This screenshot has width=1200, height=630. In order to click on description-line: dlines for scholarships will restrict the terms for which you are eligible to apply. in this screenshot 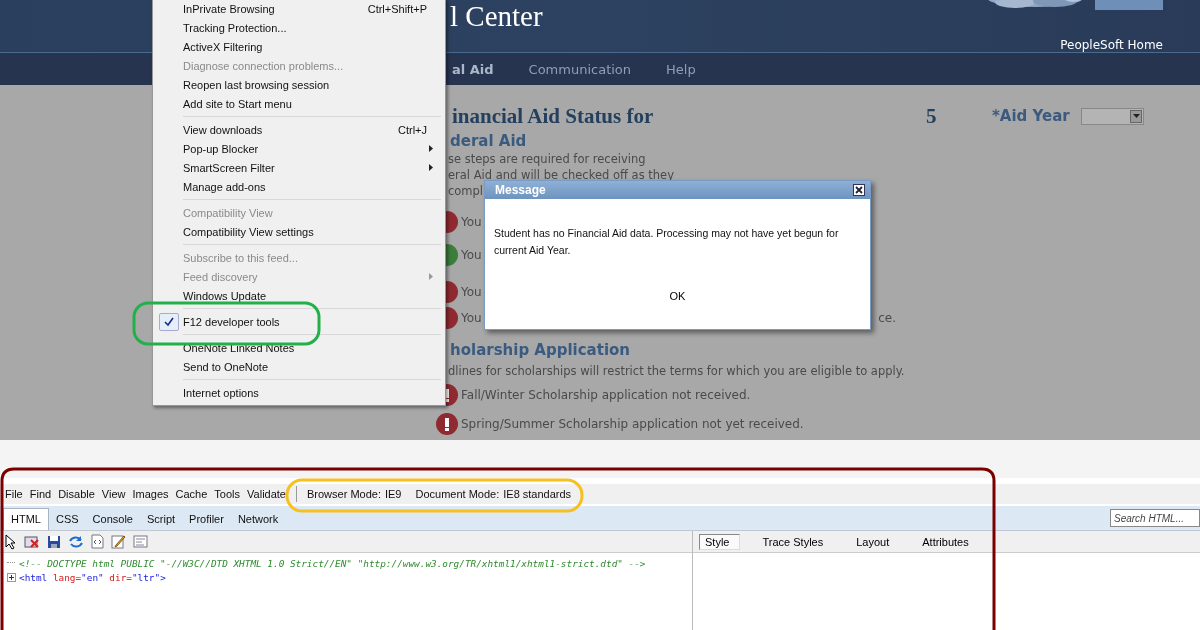, I will do `click(676, 371)`.